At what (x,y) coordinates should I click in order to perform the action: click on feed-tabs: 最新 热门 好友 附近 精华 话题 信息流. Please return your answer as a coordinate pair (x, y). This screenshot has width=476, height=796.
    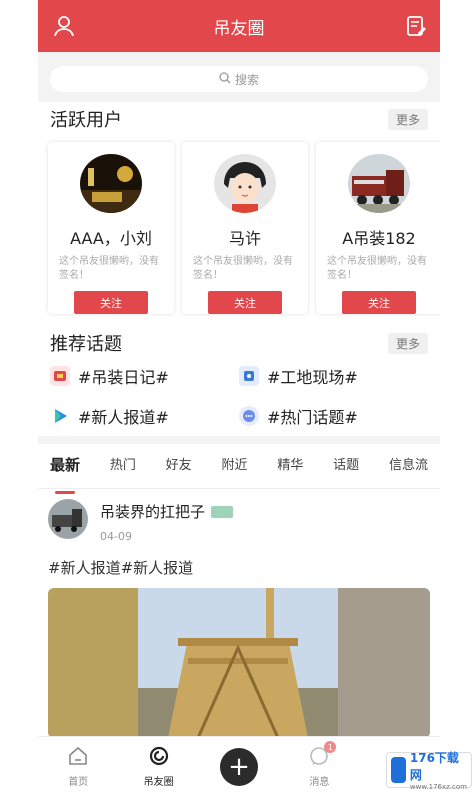
    Looking at the image, I should click on (239, 464).